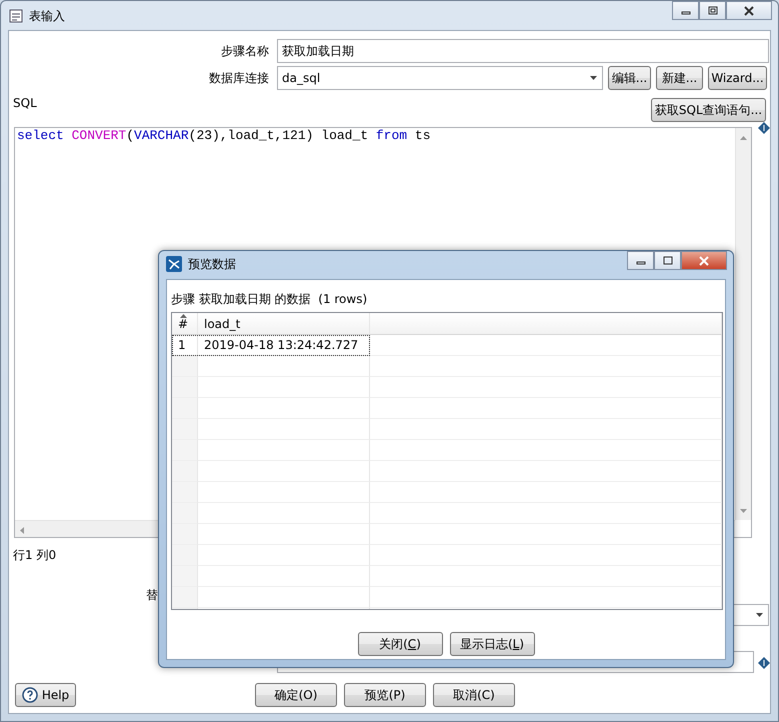  Describe the element at coordinates (34, 555) in the screenshot. I see `cursor-position: 行1 列0` at that location.